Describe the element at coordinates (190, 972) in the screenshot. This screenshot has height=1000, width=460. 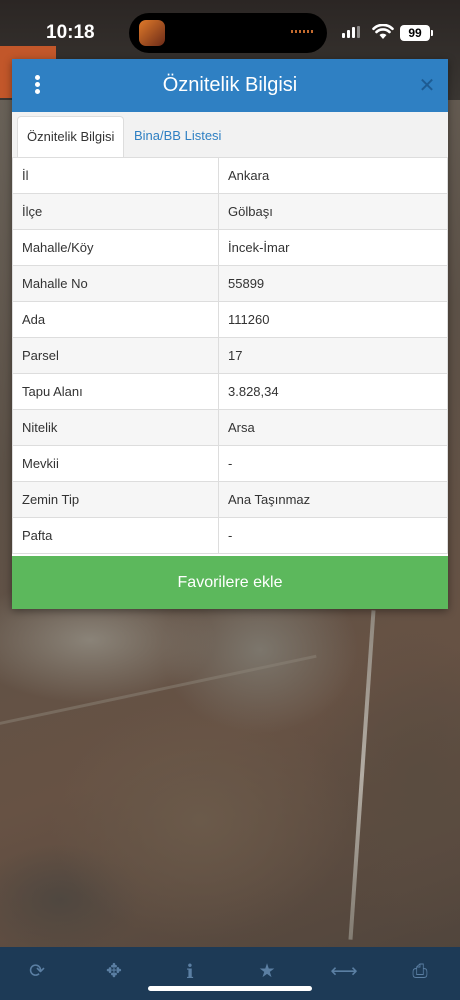
I see `info-icon: i` at that location.